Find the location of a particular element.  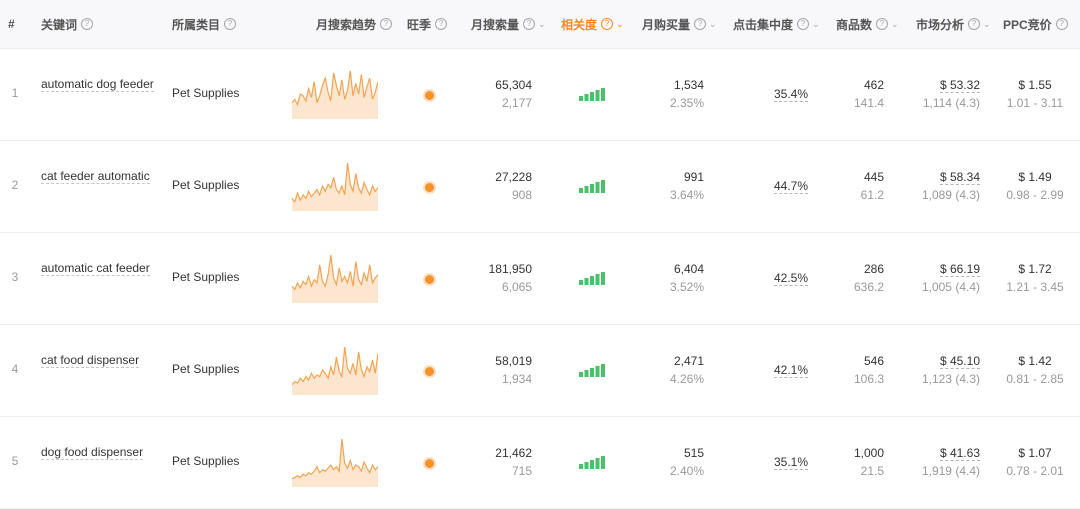

keyword-link: automatic cat feeder is located at coordinates (100, 268).